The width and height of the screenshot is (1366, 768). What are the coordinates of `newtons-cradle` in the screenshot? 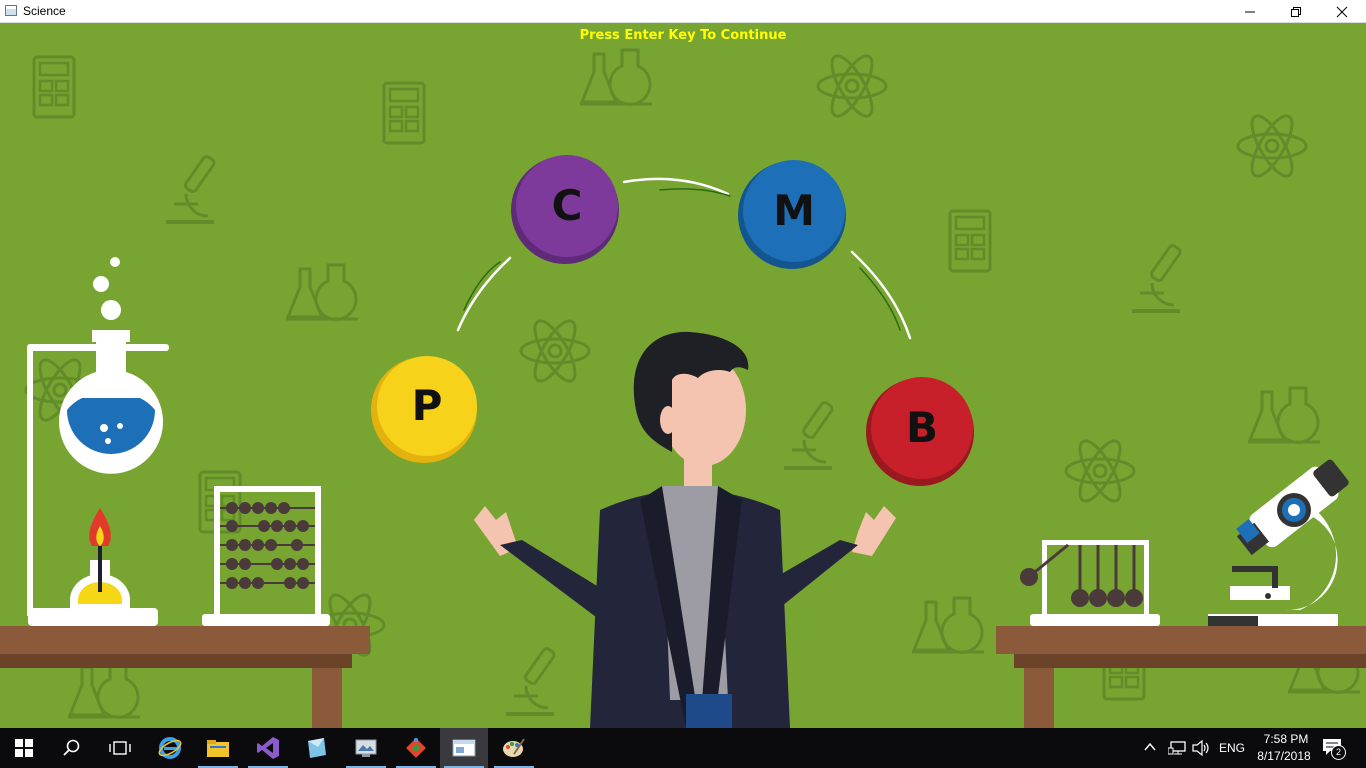 It's located at (1090, 583).